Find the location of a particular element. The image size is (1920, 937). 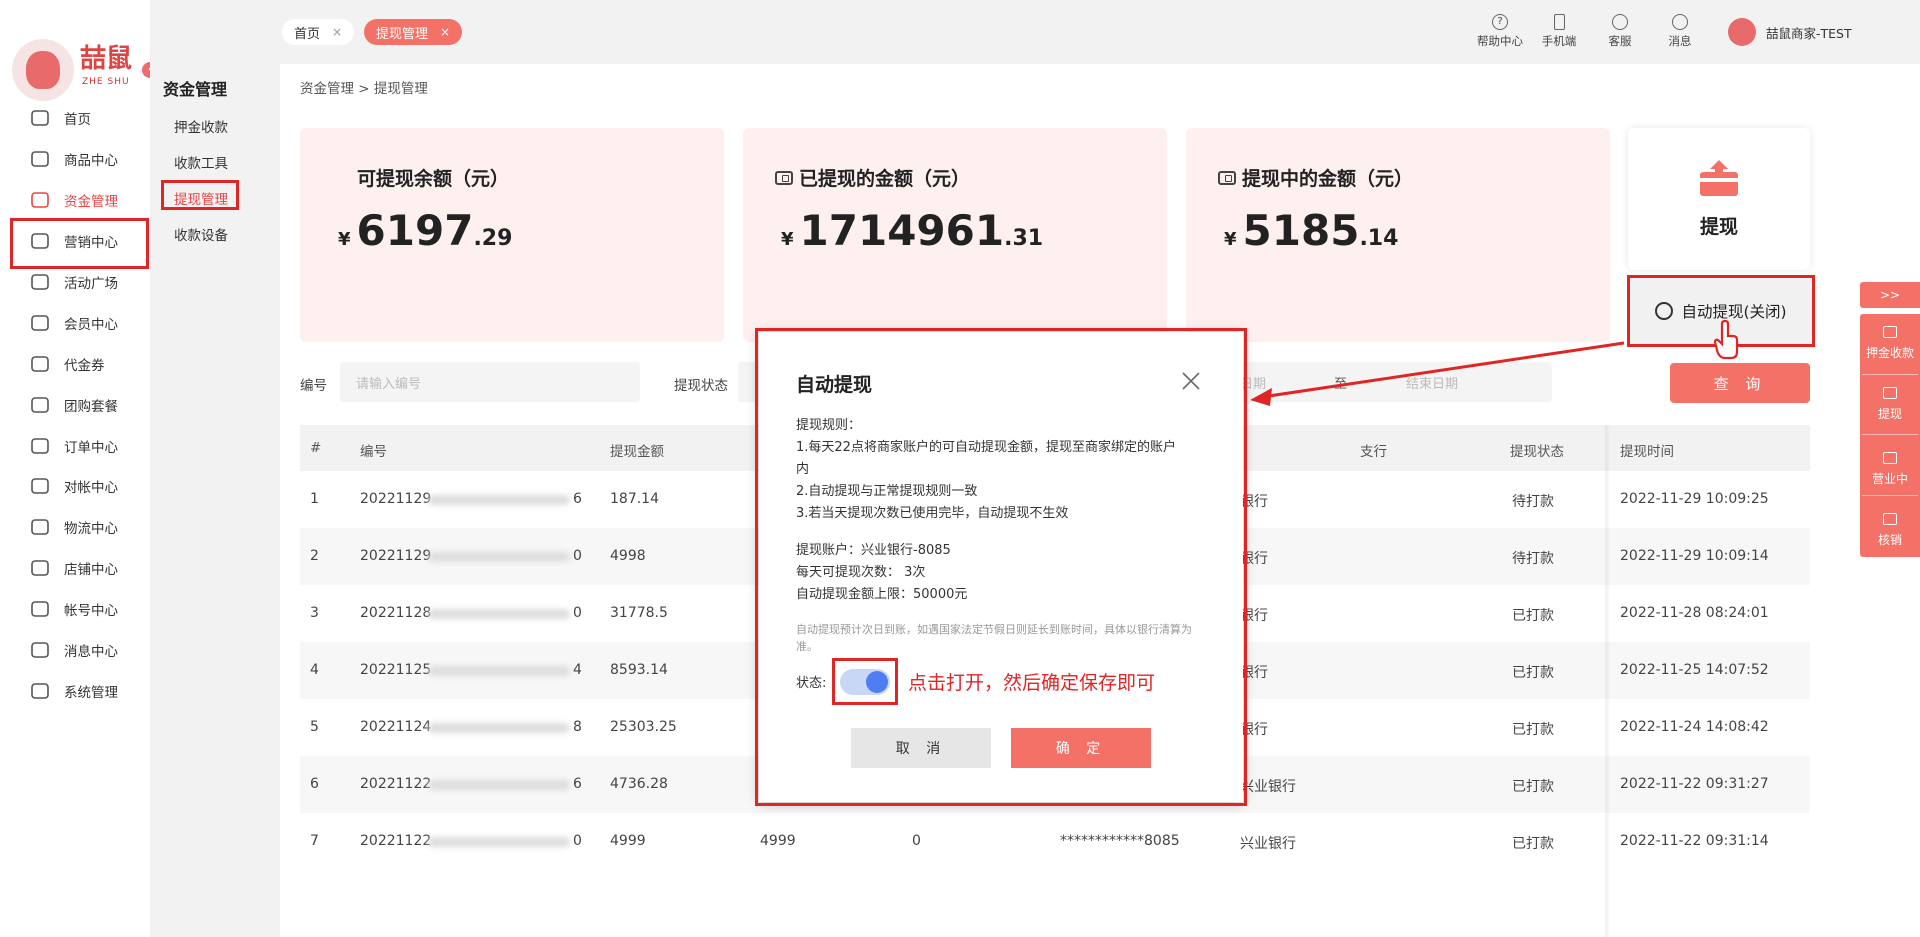

amount-integer: 6197 is located at coordinates (415, 230).